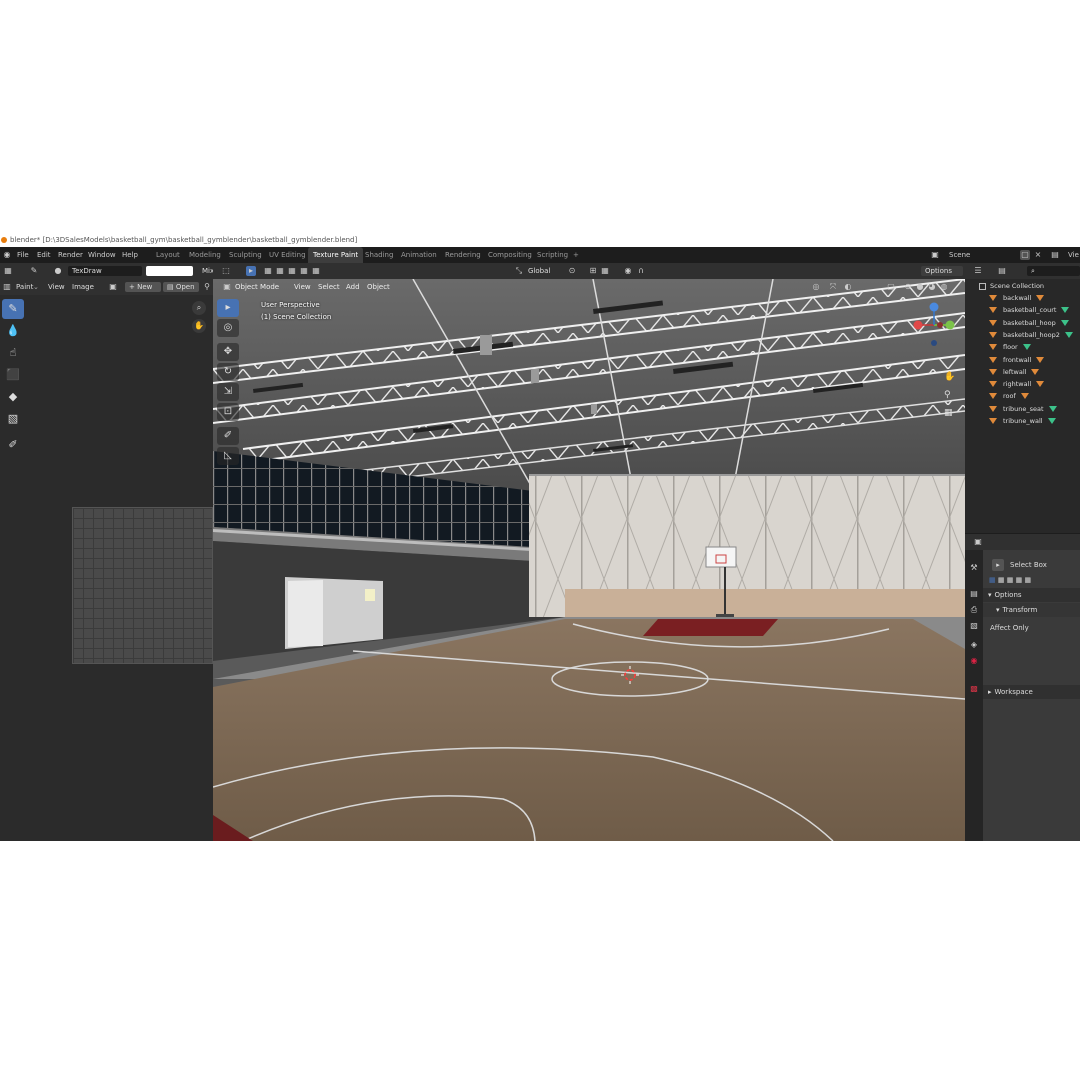 The image size is (1080, 1080). Describe the element at coordinates (932, 287) in the screenshot. I see `material-shading-icon: ◕` at that location.